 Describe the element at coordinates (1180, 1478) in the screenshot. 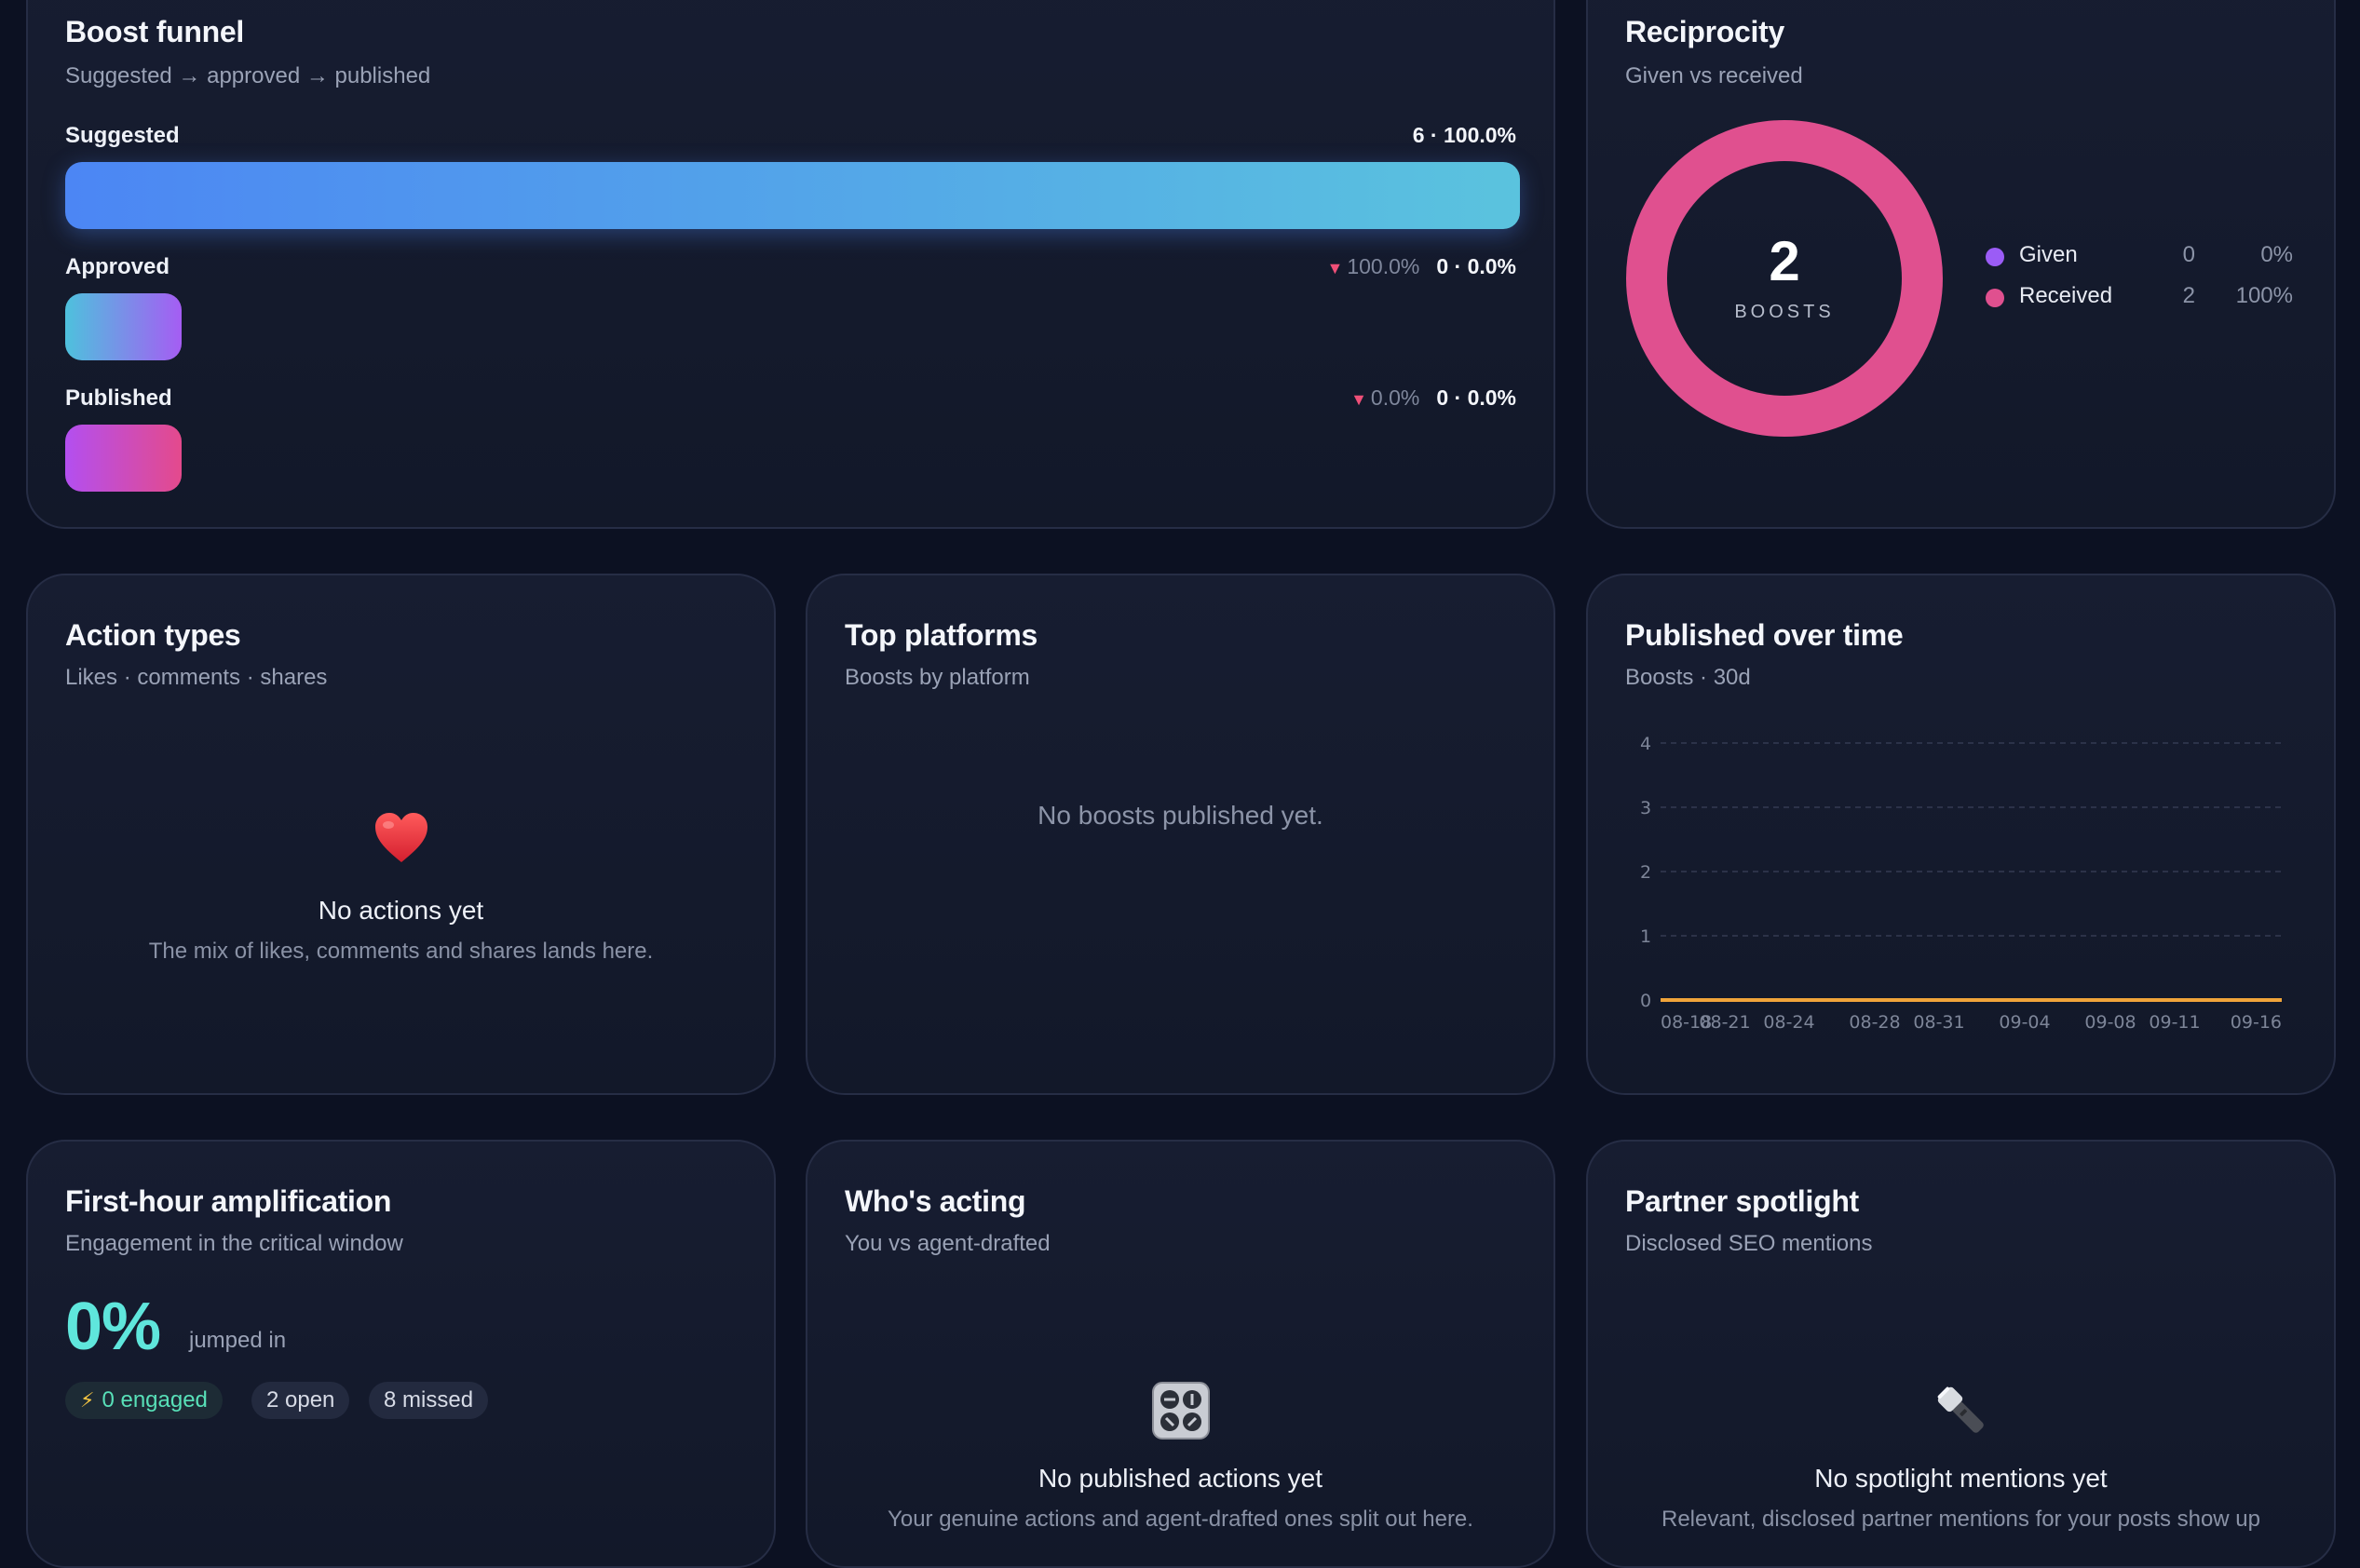

I see `empty-state-title: No published actions yet` at that location.